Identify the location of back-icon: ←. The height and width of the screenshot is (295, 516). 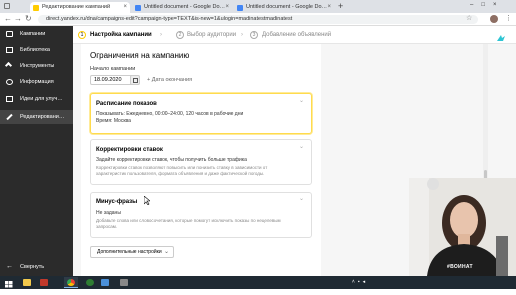
(8, 19).